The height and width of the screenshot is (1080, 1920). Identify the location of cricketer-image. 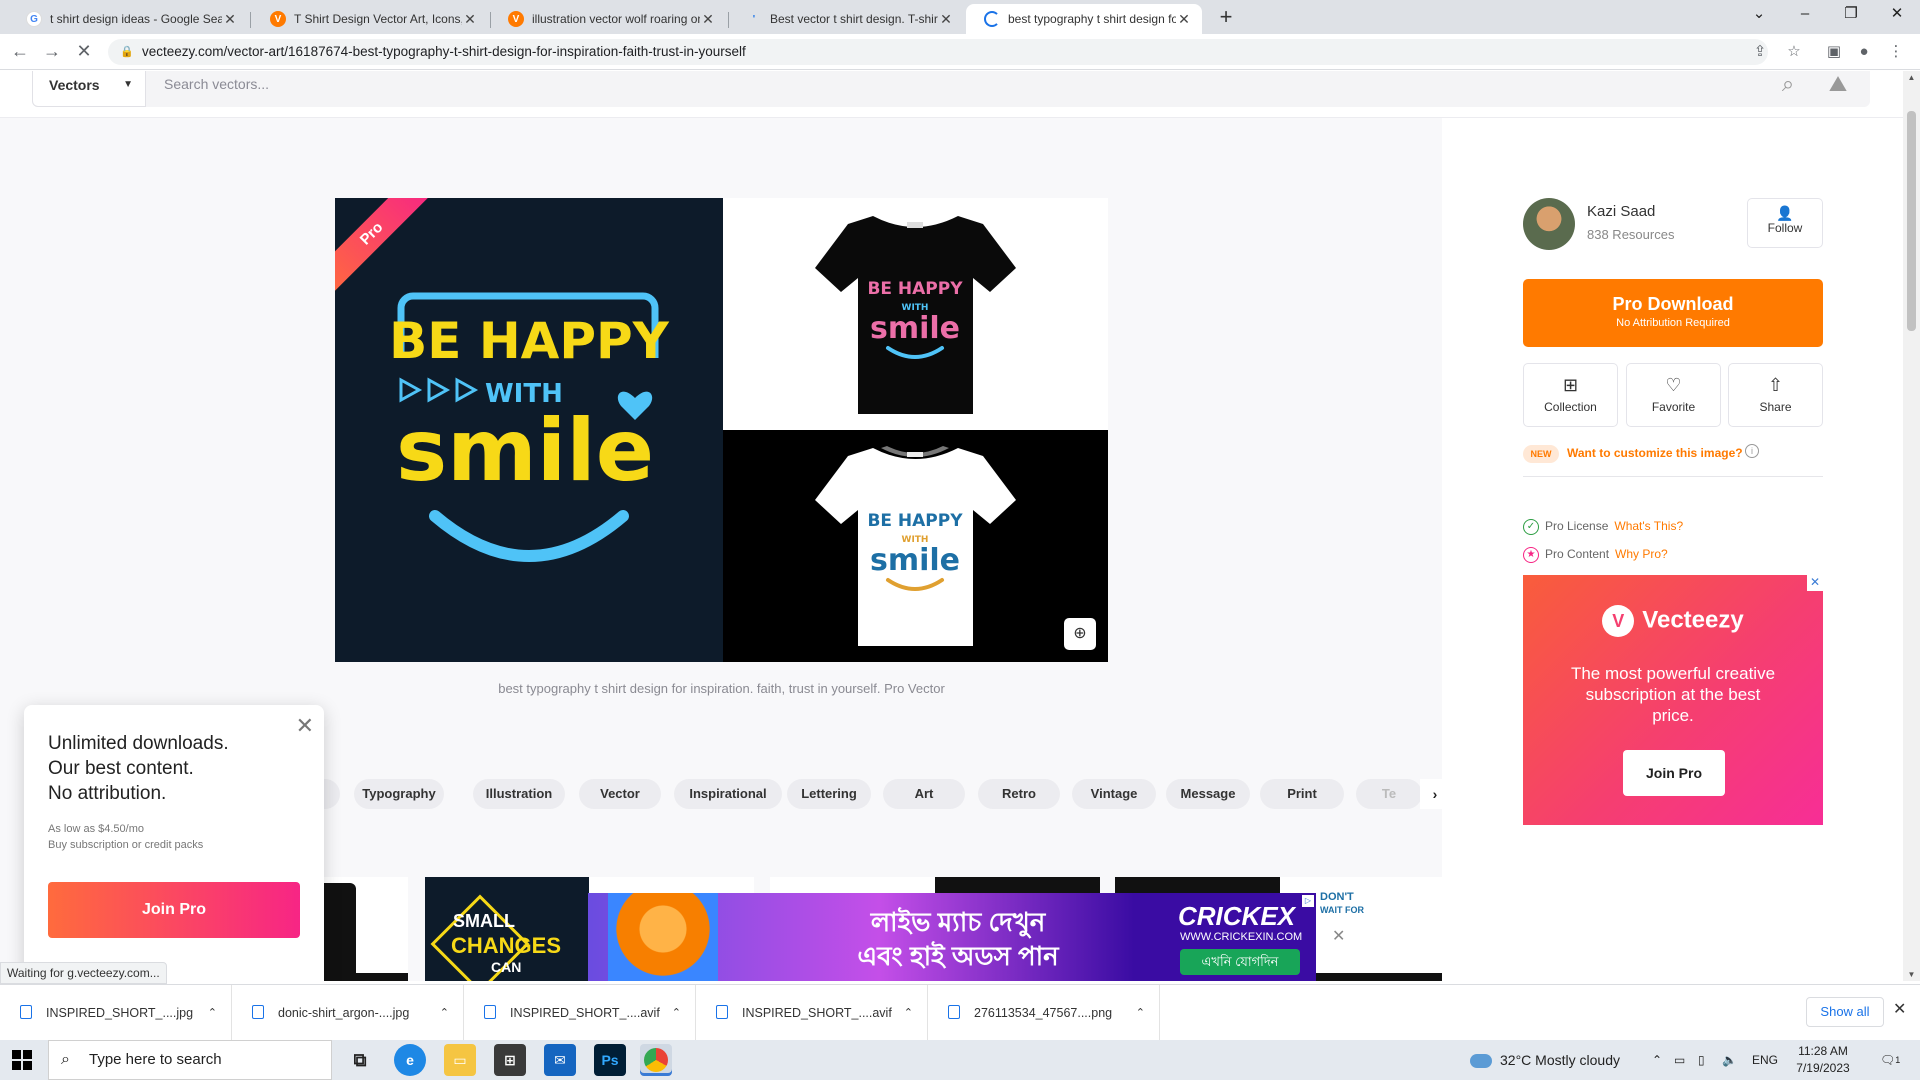
(663, 937).